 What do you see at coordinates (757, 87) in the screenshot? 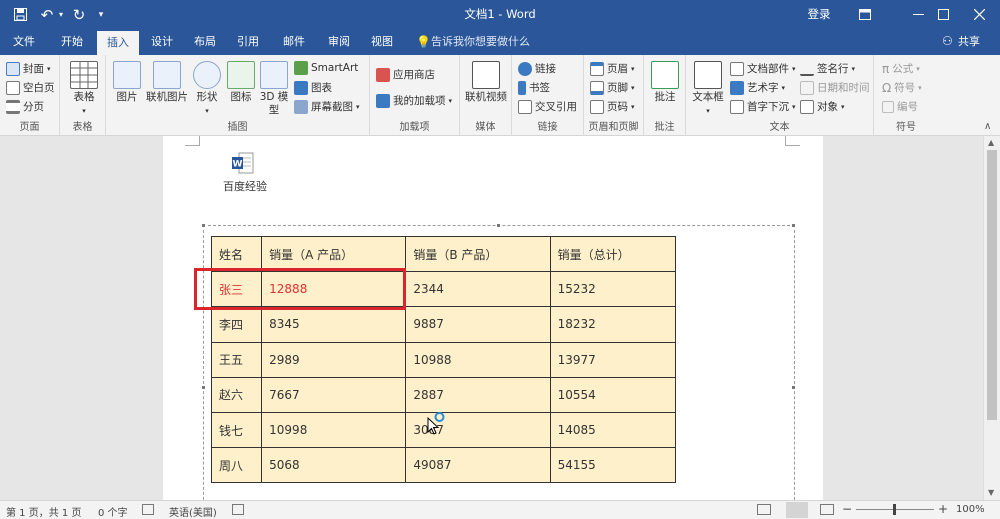
I see `wordart-button: 艺术字 ▾` at bounding box center [757, 87].